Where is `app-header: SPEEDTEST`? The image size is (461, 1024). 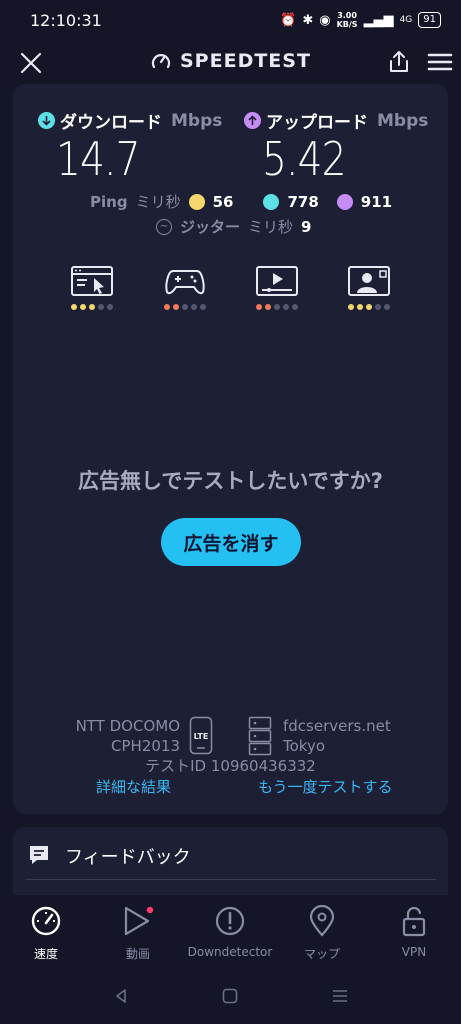 app-header: SPEEDTEST is located at coordinates (230, 62).